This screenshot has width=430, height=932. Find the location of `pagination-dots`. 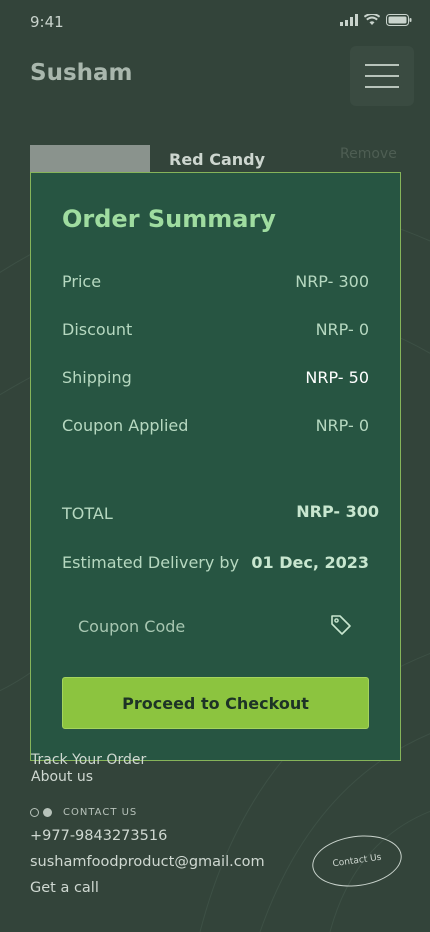

pagination-dots is located at coordinates (41, 812).